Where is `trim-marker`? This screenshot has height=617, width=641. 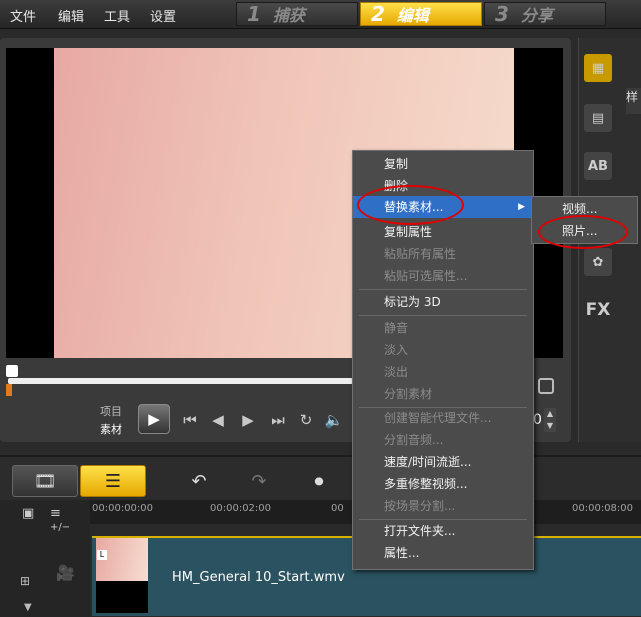 trim-marker is located at coordinates (9, 390).